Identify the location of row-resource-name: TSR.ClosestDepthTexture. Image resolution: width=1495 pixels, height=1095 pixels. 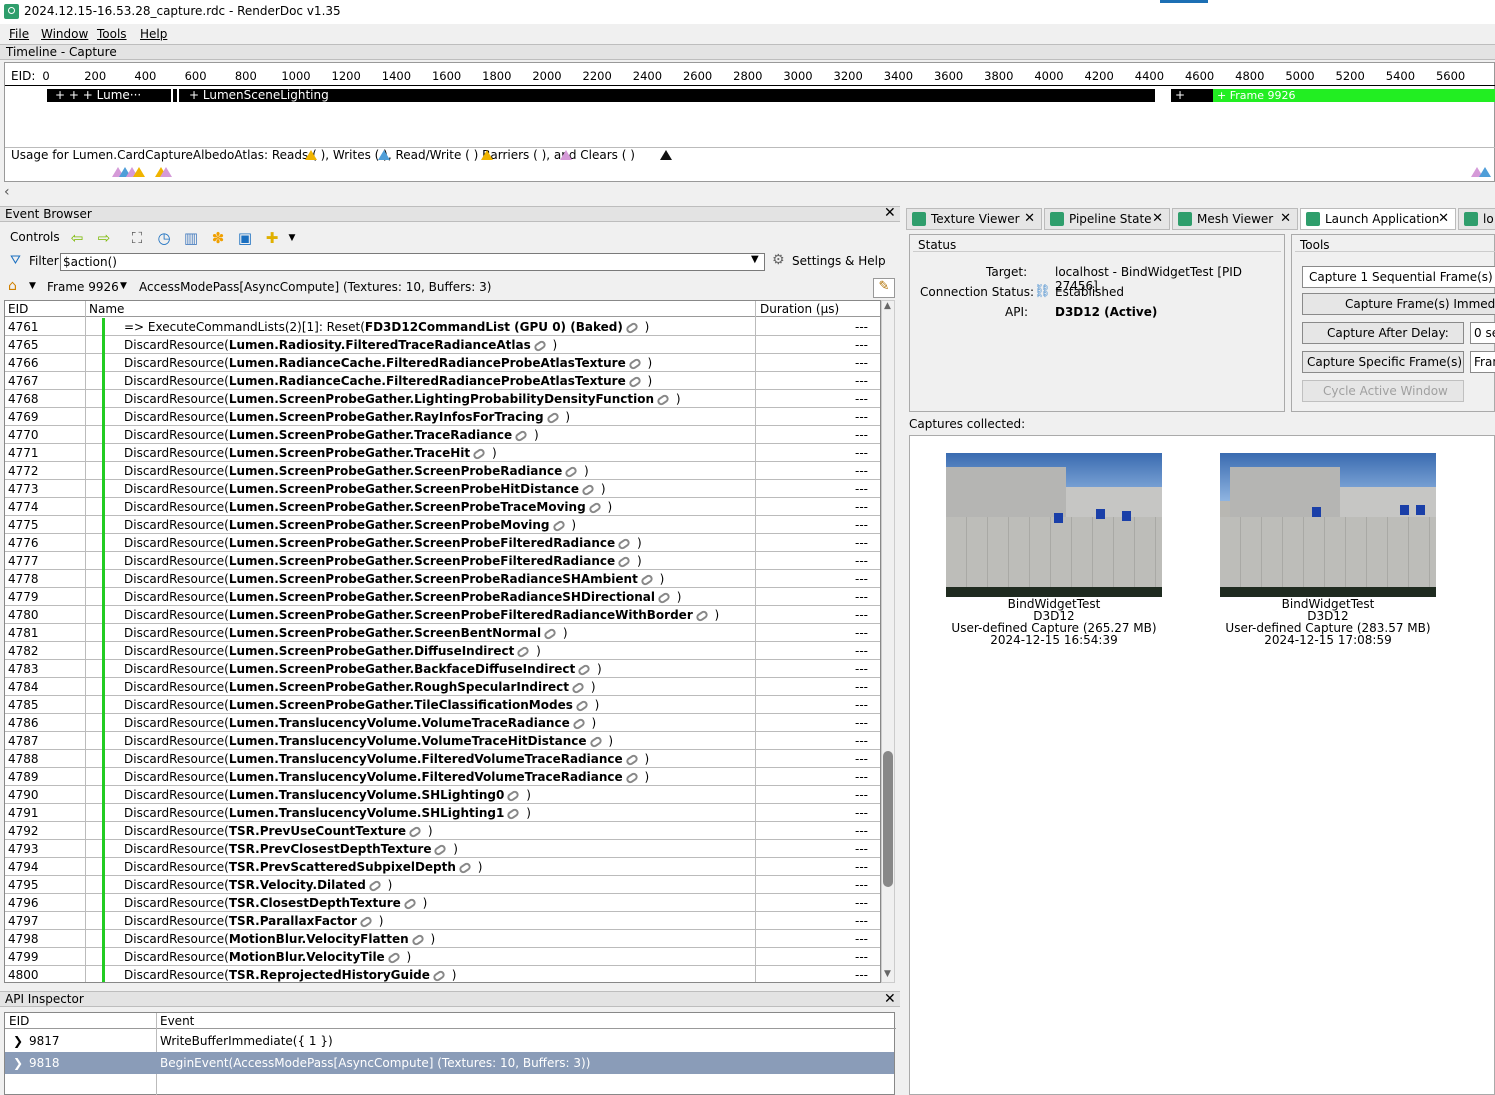
(315, 903).